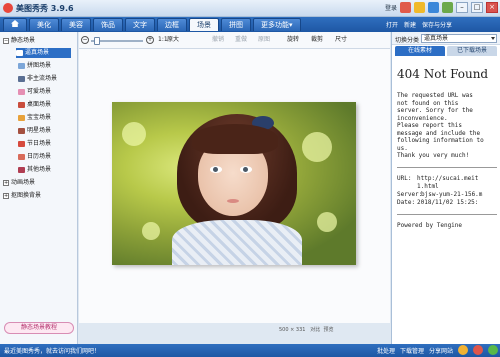  I want to click on error-server-row: Server: bjsw-yum-21-156.m, so click(440, 194).